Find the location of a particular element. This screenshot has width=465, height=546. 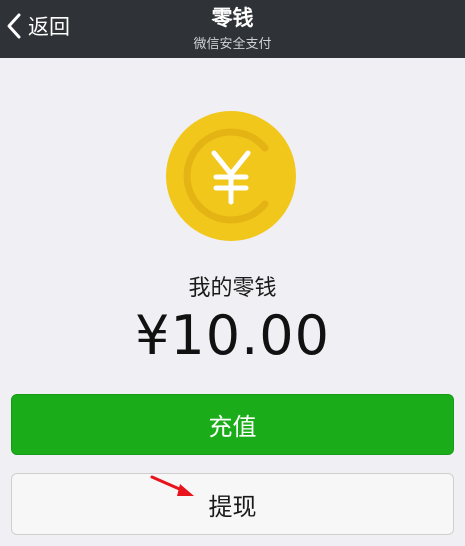

withdraw-button-label: 提现 is located at coordinates (232, 506).